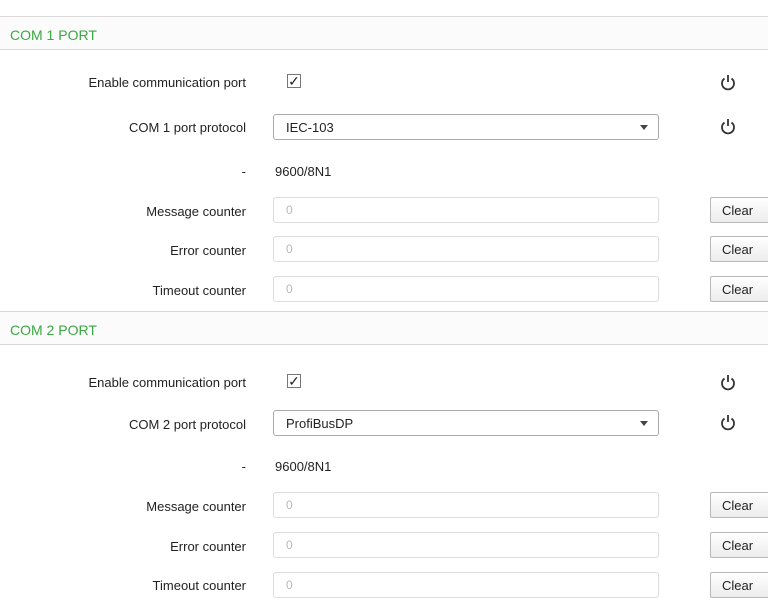 Image resolution: width=768 pixels, height=603 pixels. Describe the element at coordinates (53, 330) in the screenshot. I see `com2-section-title: COM 2 PORT` at that location.